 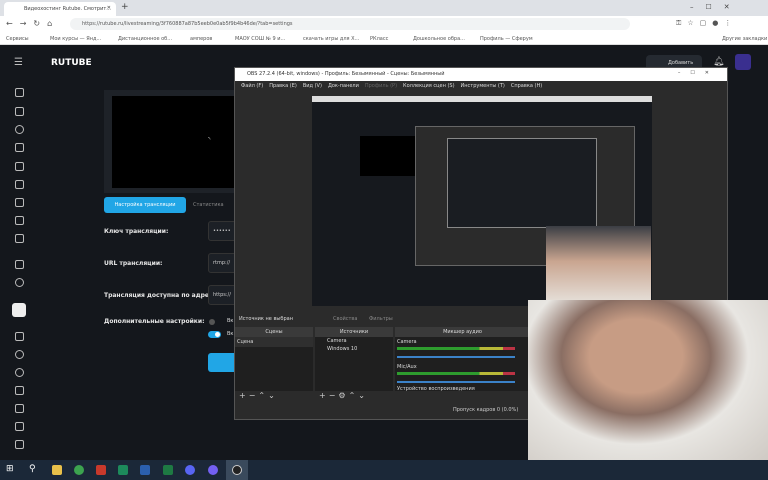 I want to click on music-icon, so click(x=19, y=444).